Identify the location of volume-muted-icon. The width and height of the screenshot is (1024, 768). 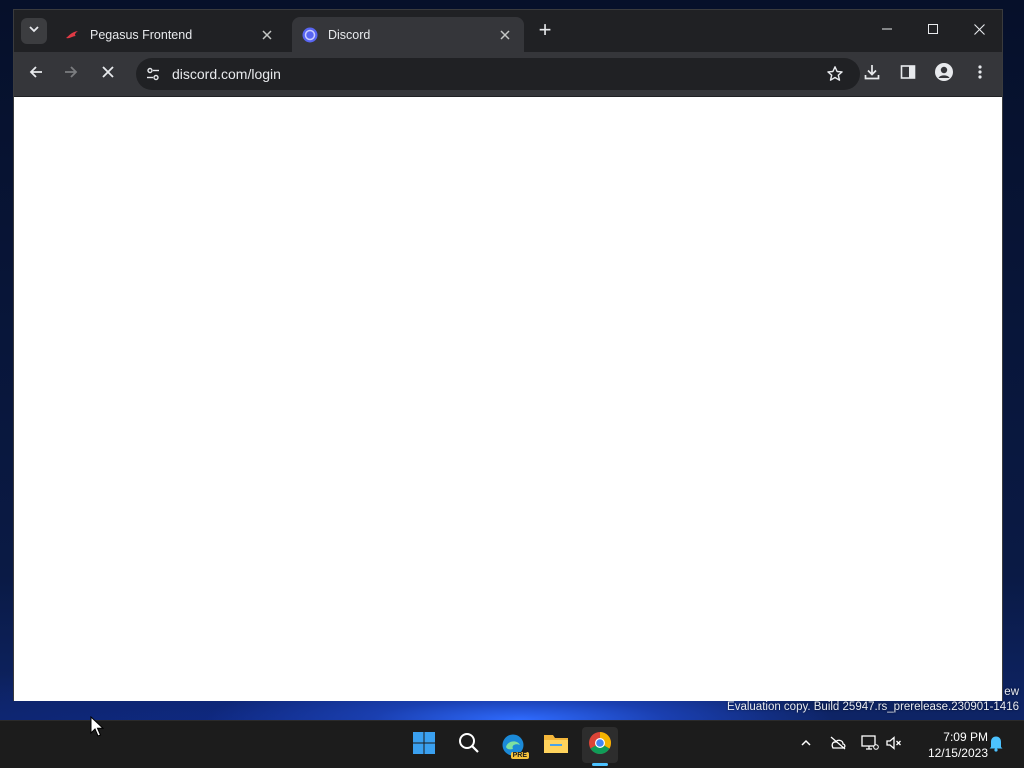
(894, 745).